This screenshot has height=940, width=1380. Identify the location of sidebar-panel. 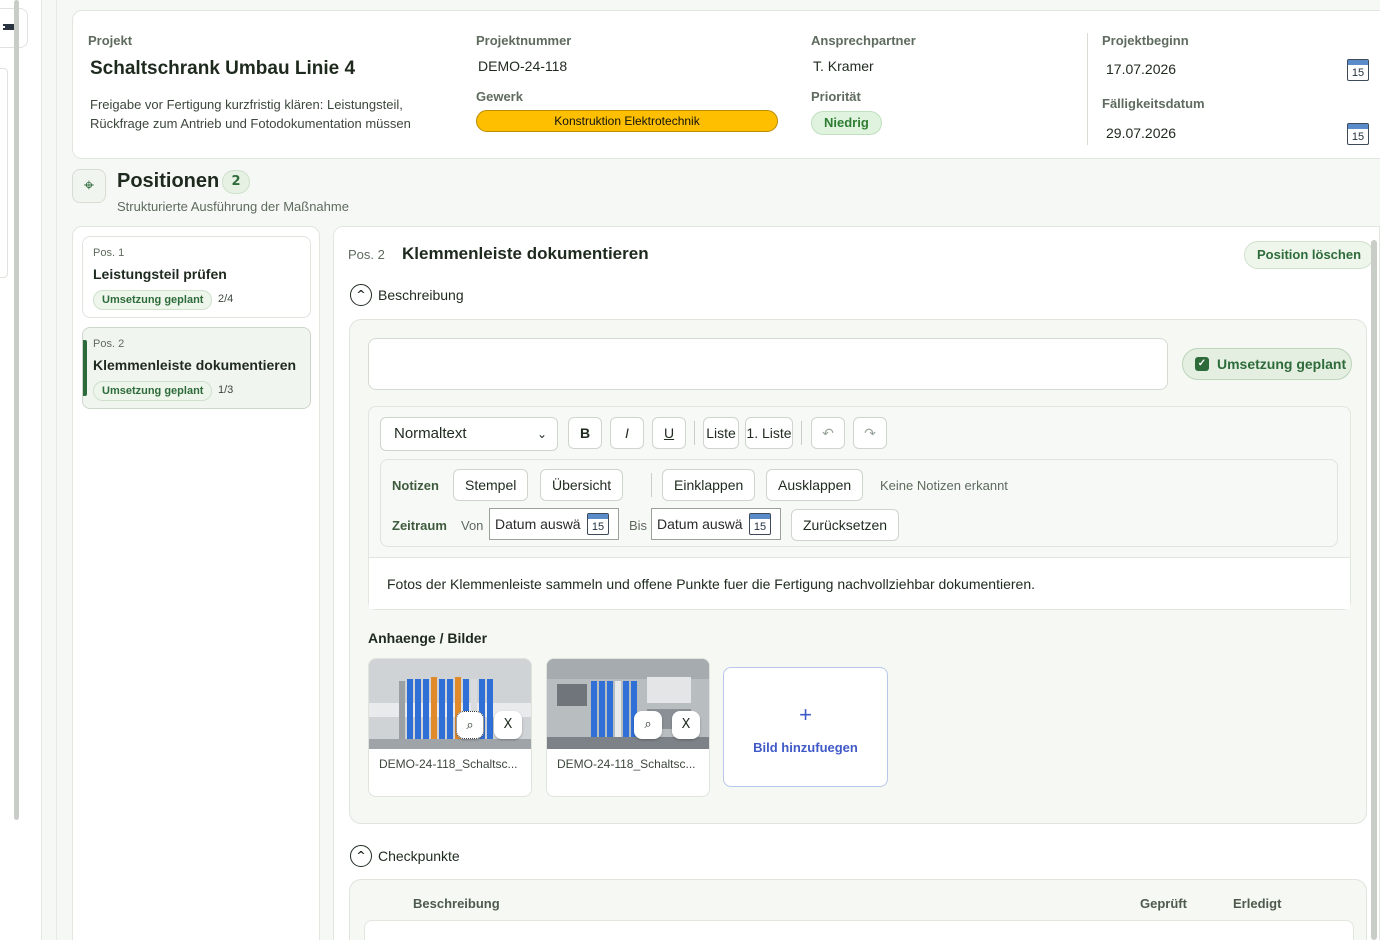
(4, 173).